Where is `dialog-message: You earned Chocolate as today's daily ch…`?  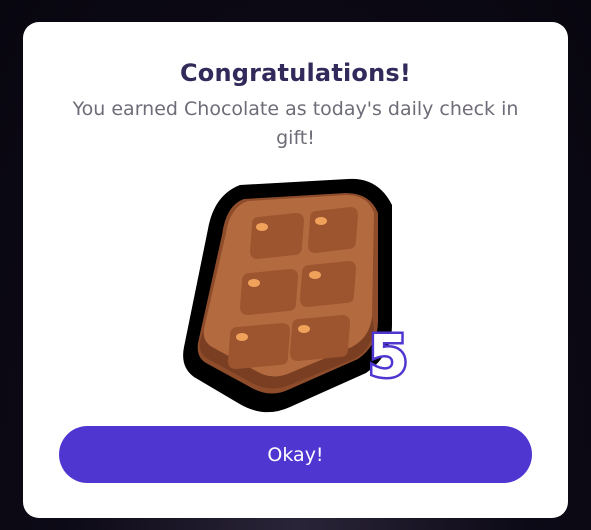
dialog-message: You earned Chocolate as today's daily ch… is located at coordinates (295, 123).